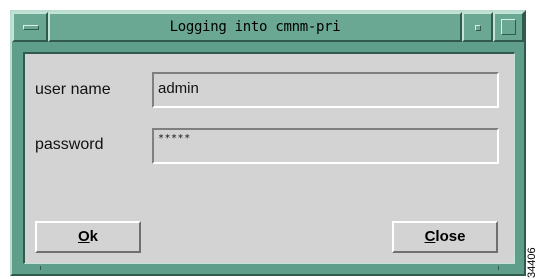 This screenshot has width=542, height=279. I want to click on figure-id-text: 34406, so click(533, 252).